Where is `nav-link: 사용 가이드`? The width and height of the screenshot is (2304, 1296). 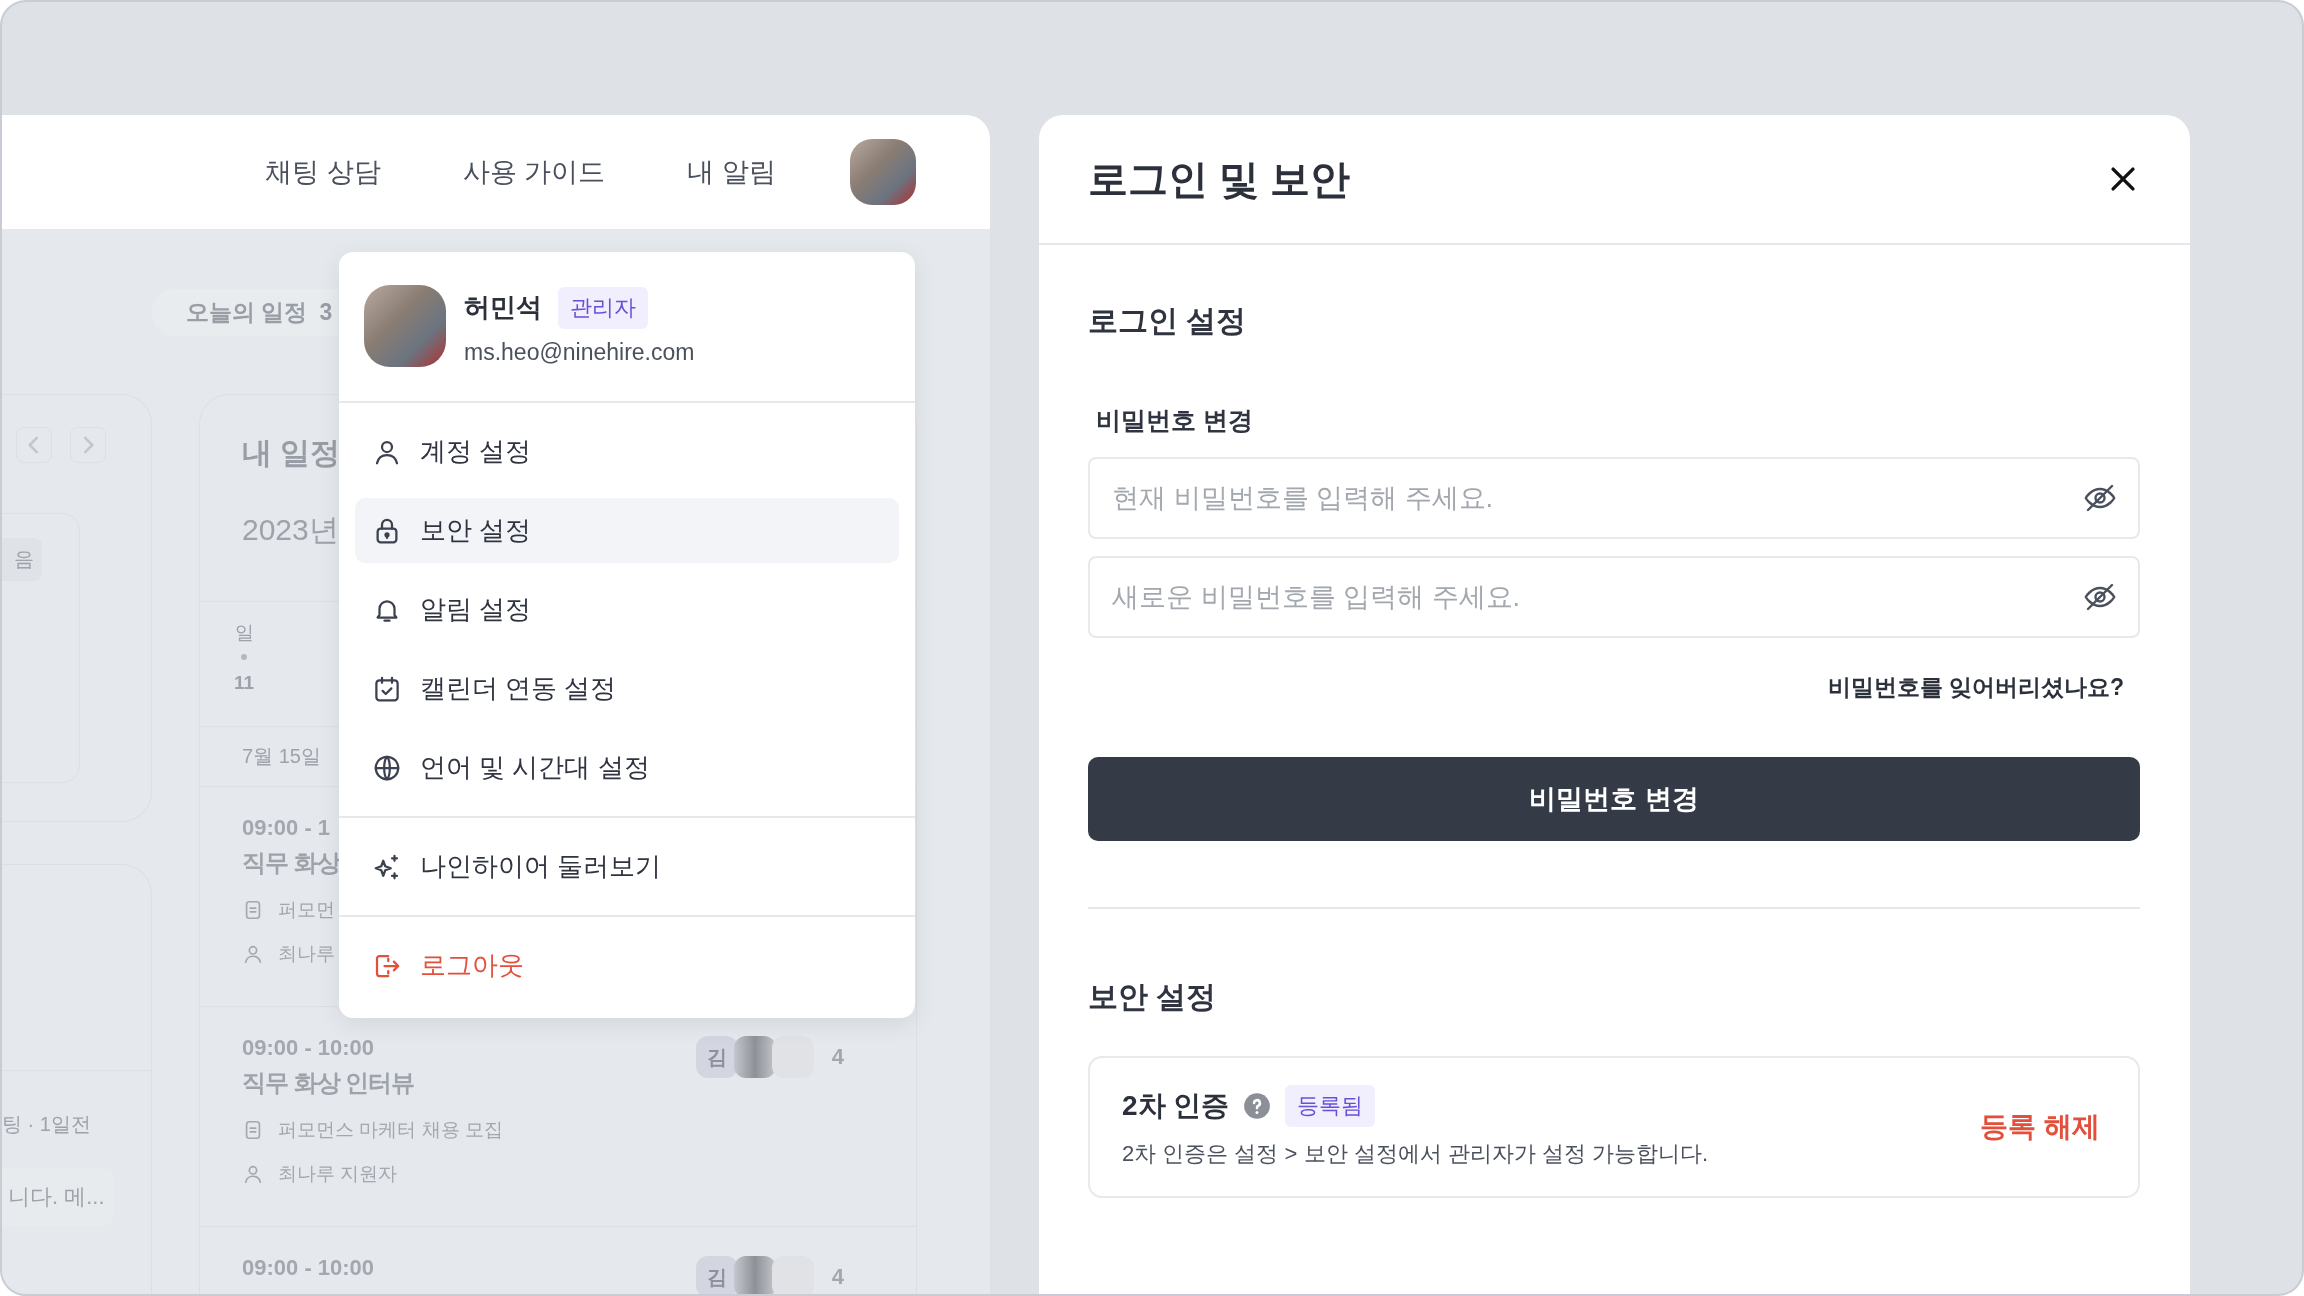
nav-link: 사용 가이드 is located at coordinates (534, 172).